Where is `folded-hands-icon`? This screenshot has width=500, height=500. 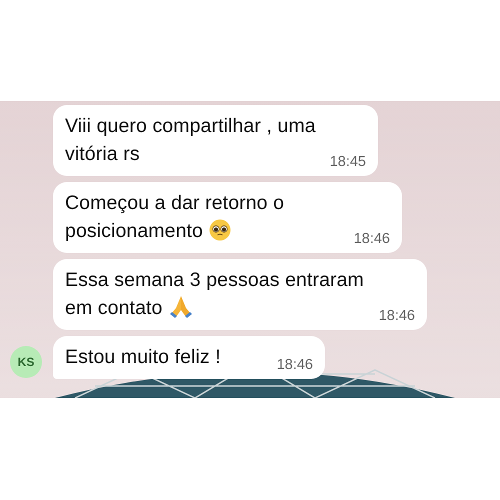
folded-hands-icon is located at coordinates (181, 306).